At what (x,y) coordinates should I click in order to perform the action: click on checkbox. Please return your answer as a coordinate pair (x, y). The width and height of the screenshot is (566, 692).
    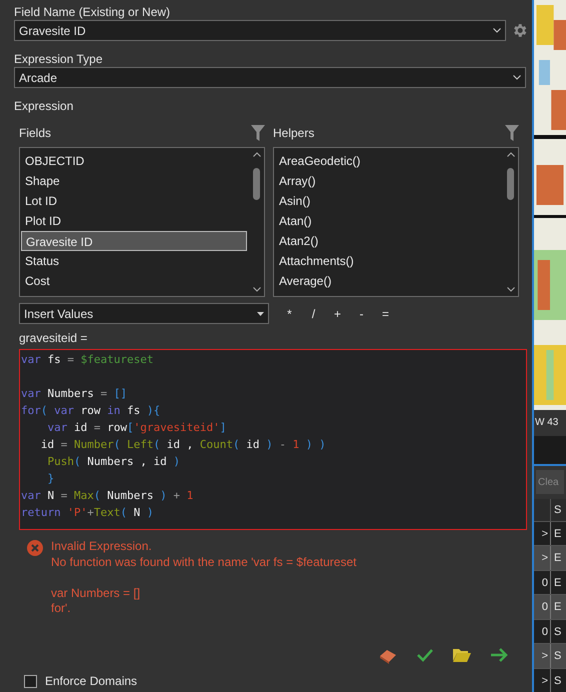
    Looking at the image, I should click on (30, 681).